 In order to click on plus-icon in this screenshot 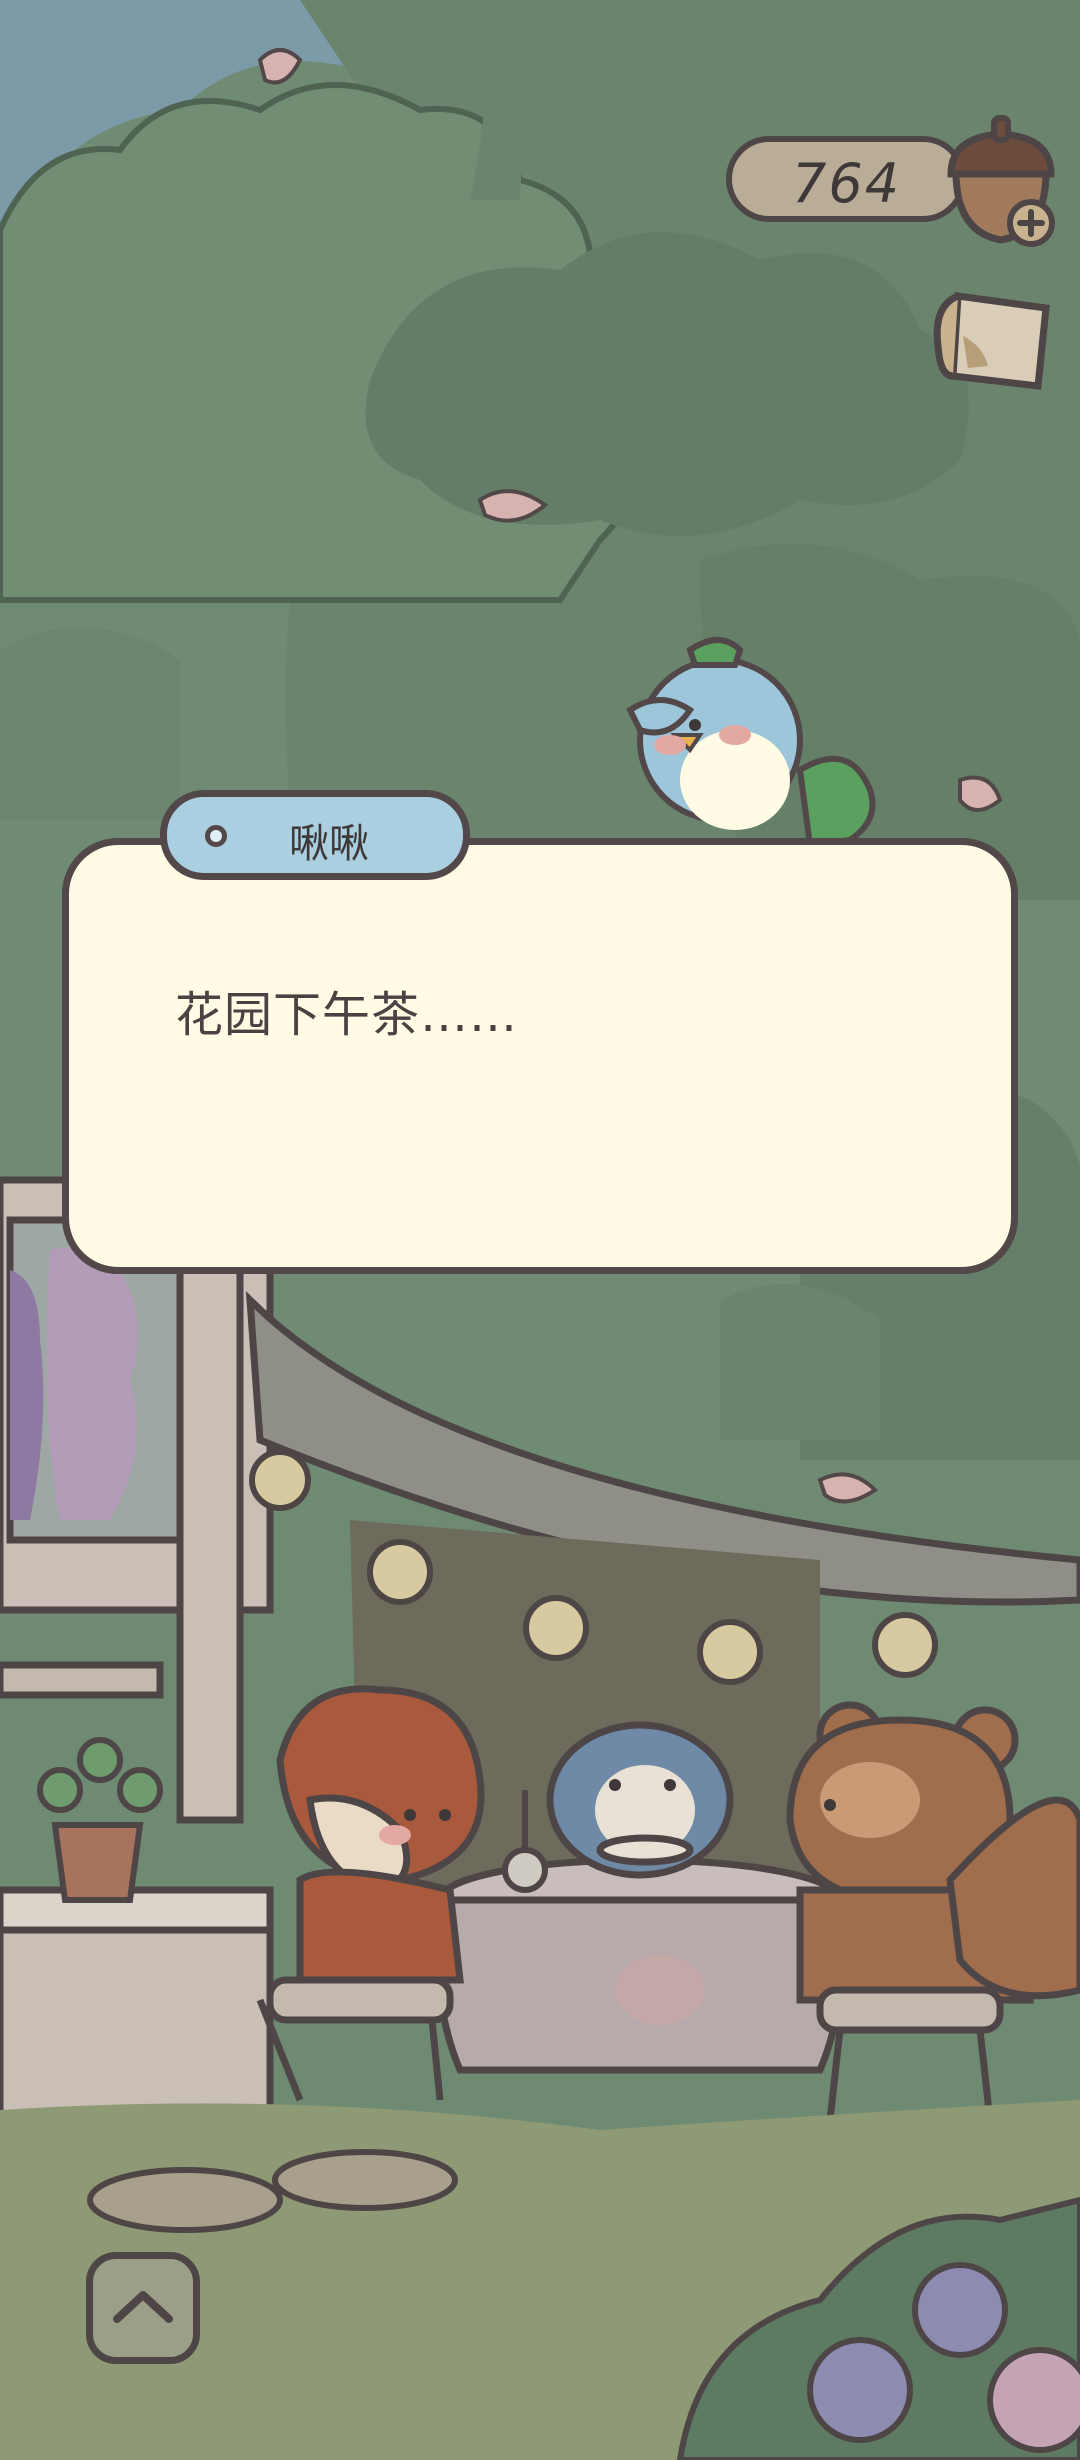, I will do `click(1031, 223)`.